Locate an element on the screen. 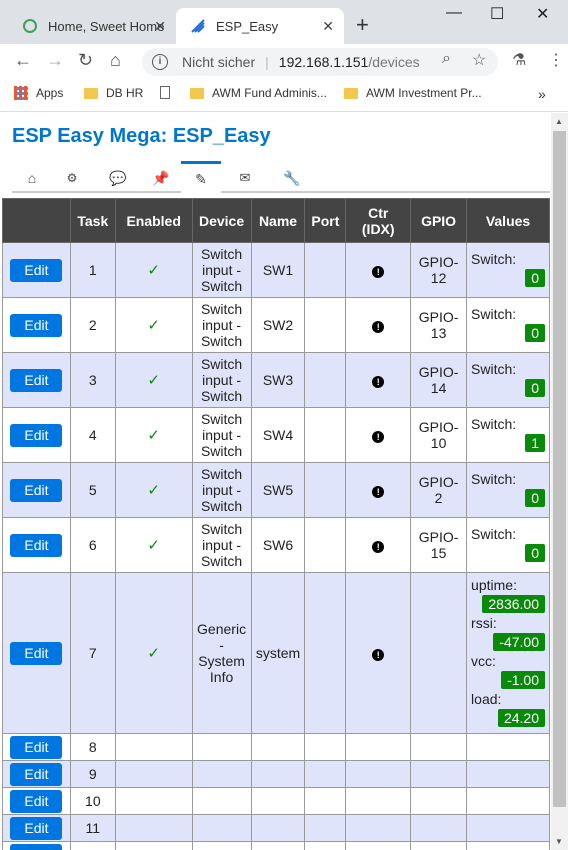  window-close-icon: ✕ is located at coordinates (542, 14).